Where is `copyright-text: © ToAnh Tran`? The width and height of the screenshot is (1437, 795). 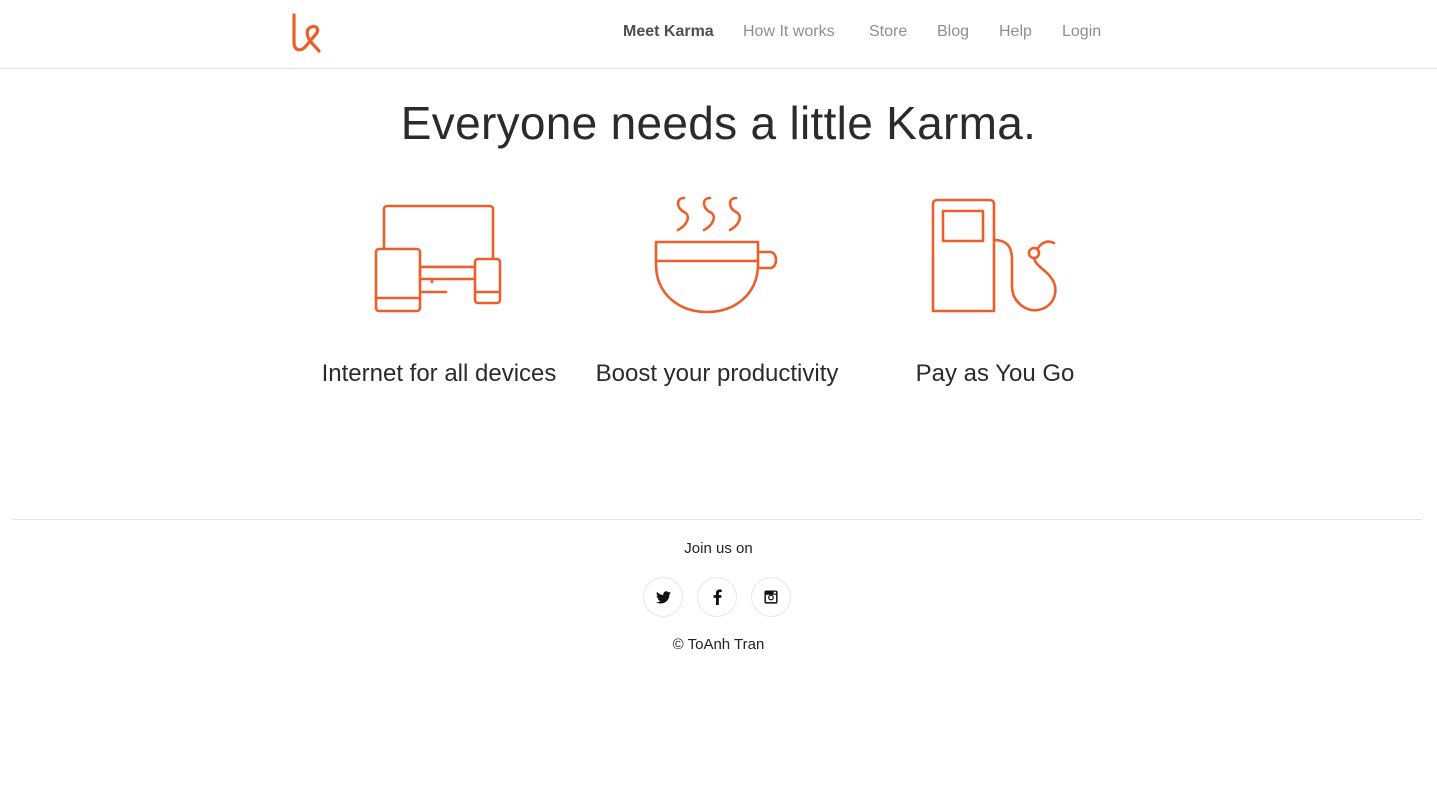 copyright-text: © ToAnh Tran is located at coordinates (718, 644).